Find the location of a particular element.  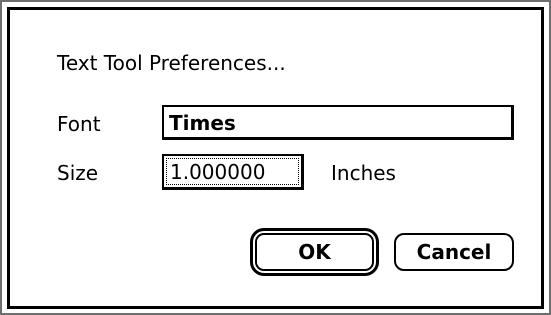

ok-button-label: OK is located at coordinates (314, 252).